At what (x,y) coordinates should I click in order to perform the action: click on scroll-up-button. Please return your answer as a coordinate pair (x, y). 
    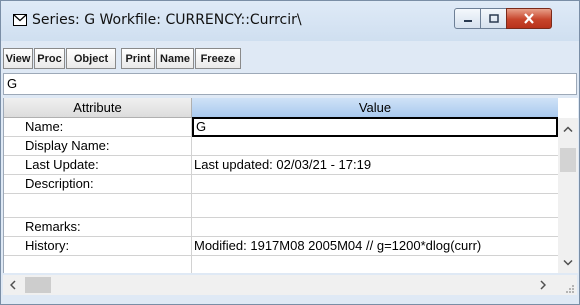
    Looking at the image, I should click on (568, 129).